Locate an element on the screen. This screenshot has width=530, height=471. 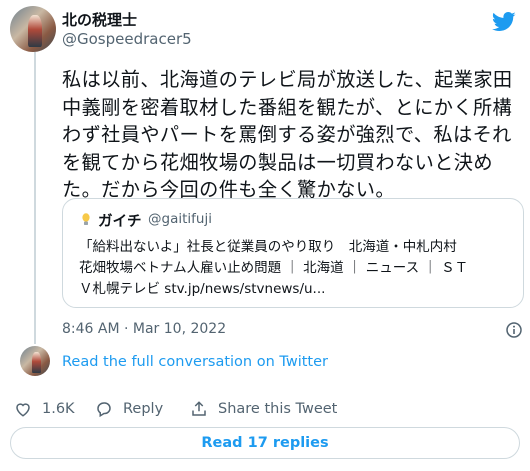
author-avatar is located at coordinates (33, 29).